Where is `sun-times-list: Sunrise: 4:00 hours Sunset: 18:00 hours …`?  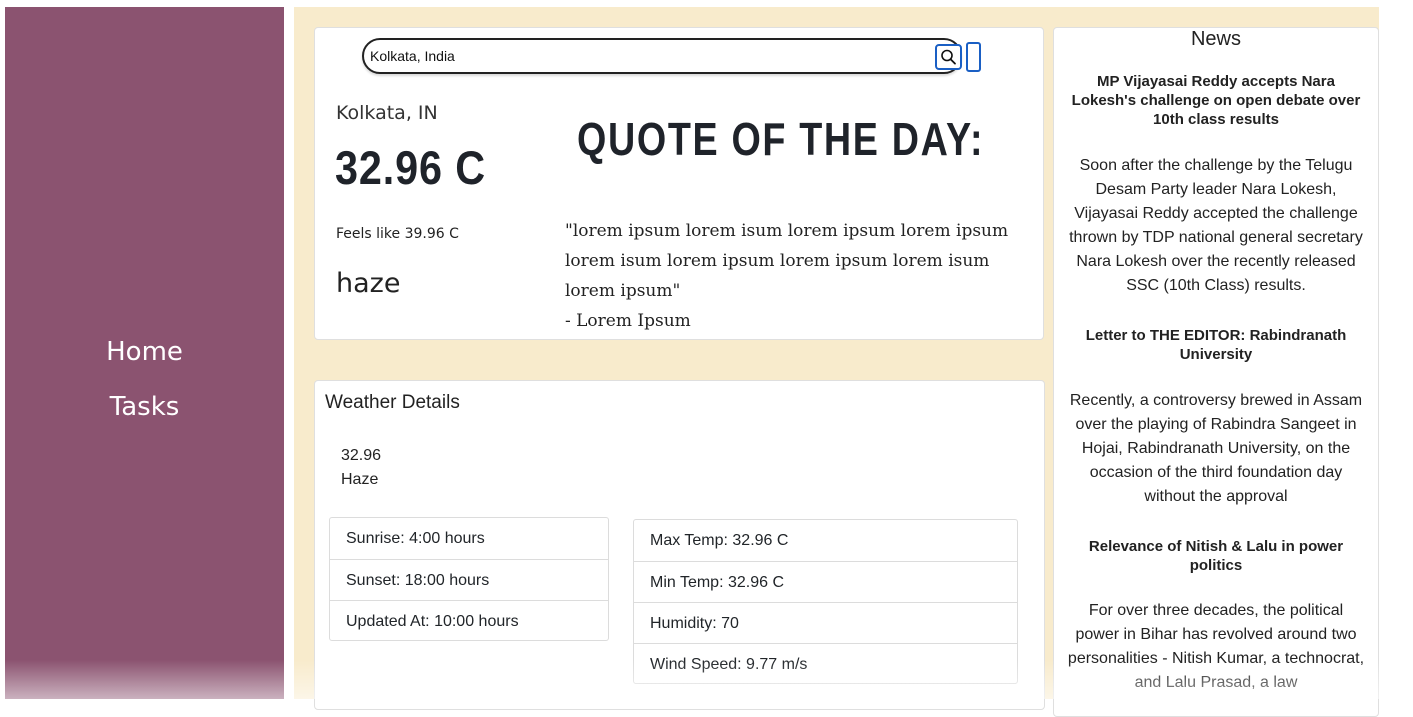
sun-times-list: Sunrise: 4:00 hours Sunset: 18:00 hours … is located at coordinates (469, 579).